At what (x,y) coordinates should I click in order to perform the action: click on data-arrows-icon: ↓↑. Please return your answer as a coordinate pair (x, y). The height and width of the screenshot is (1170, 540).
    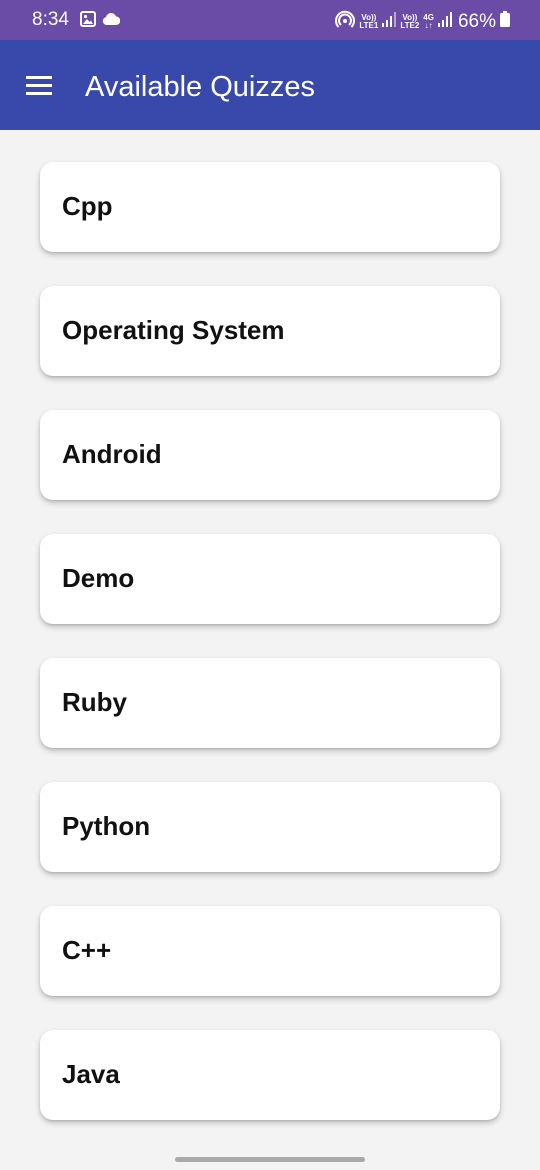
    Looking at the image, I should click on (428, 25).